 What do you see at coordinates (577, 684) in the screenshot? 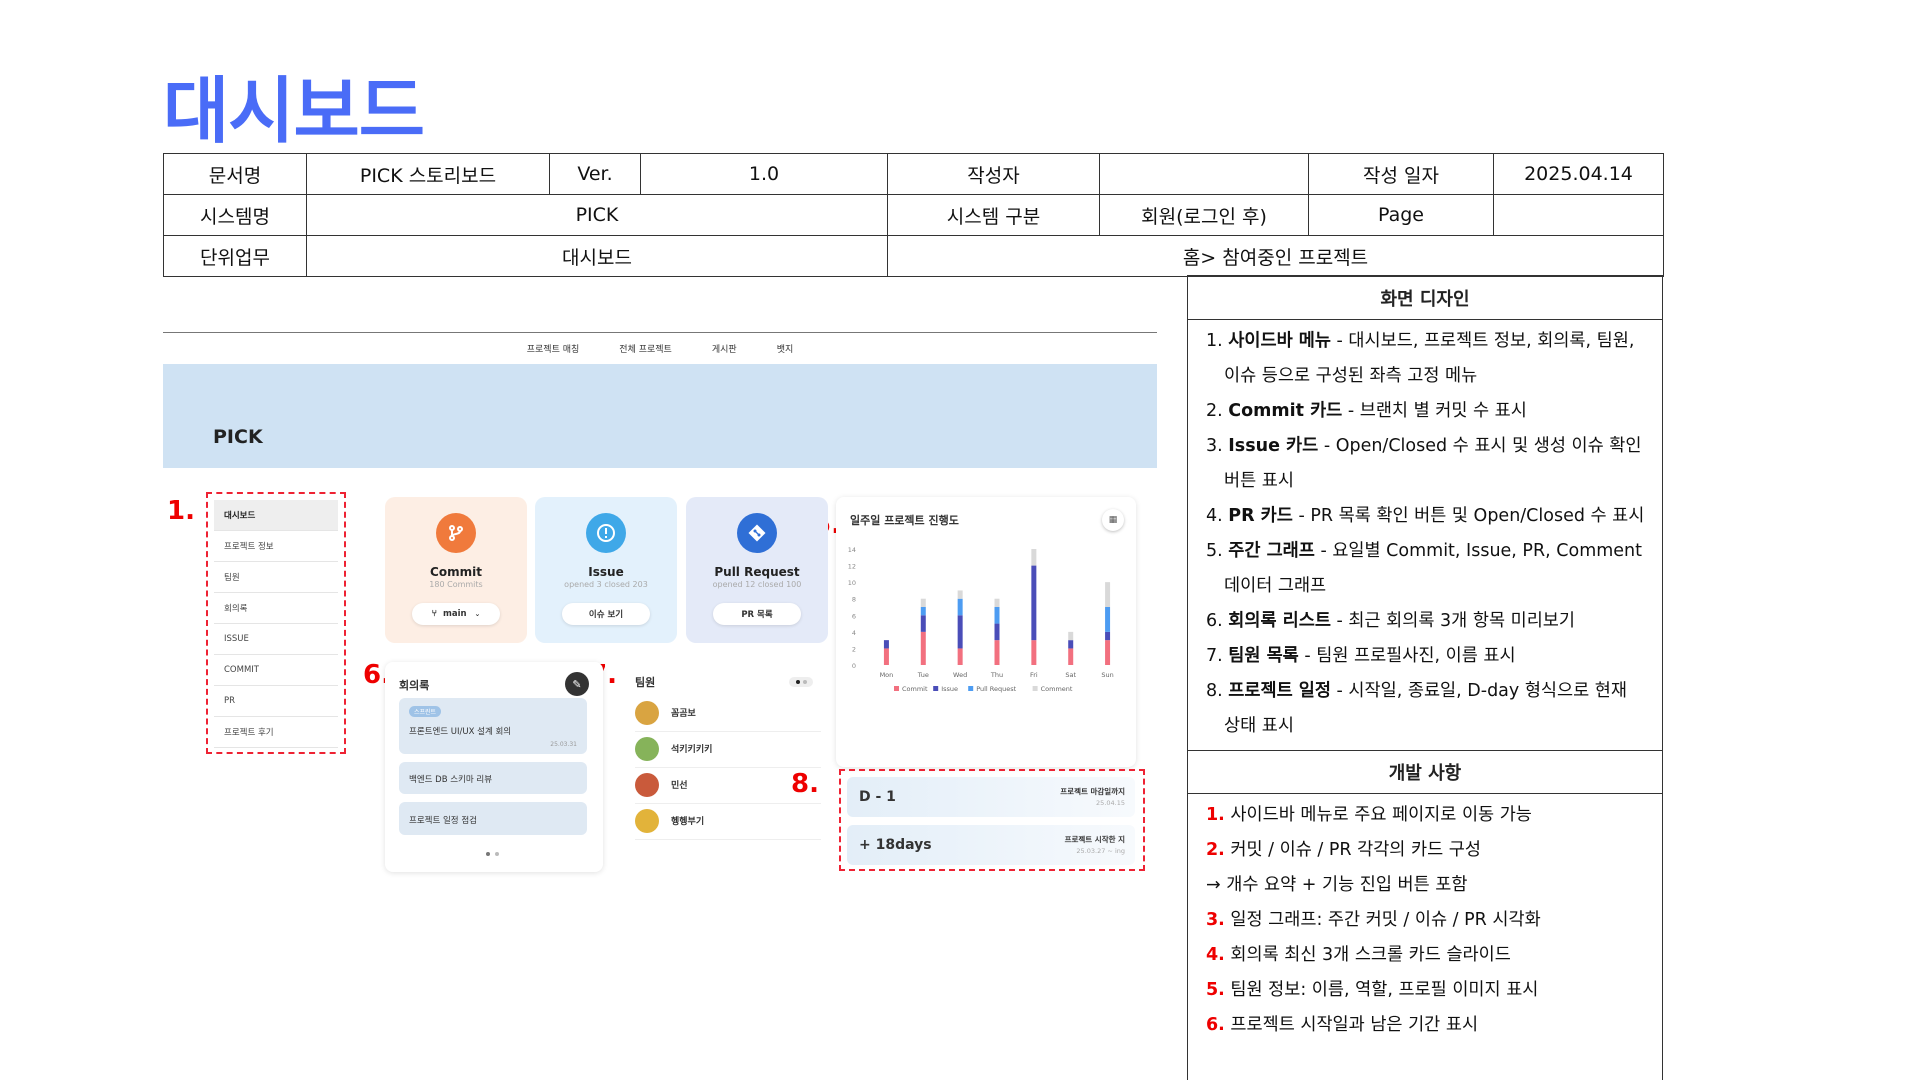
I see `pencil-icon: ✎` at bounding box center [577, 684].